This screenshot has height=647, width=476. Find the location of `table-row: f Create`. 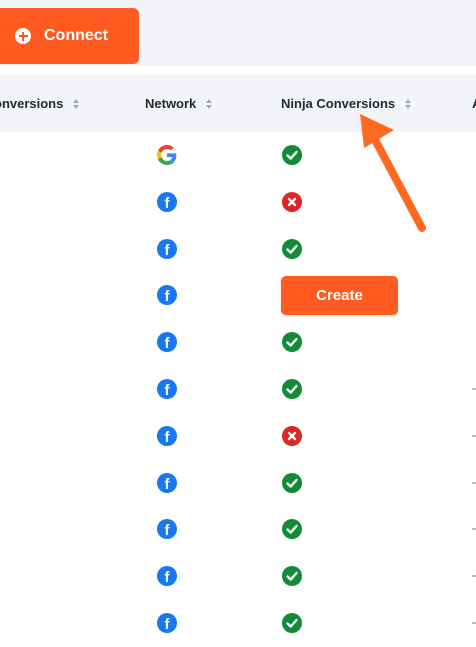

table-row: f Create is located at coordinates (238, 295).